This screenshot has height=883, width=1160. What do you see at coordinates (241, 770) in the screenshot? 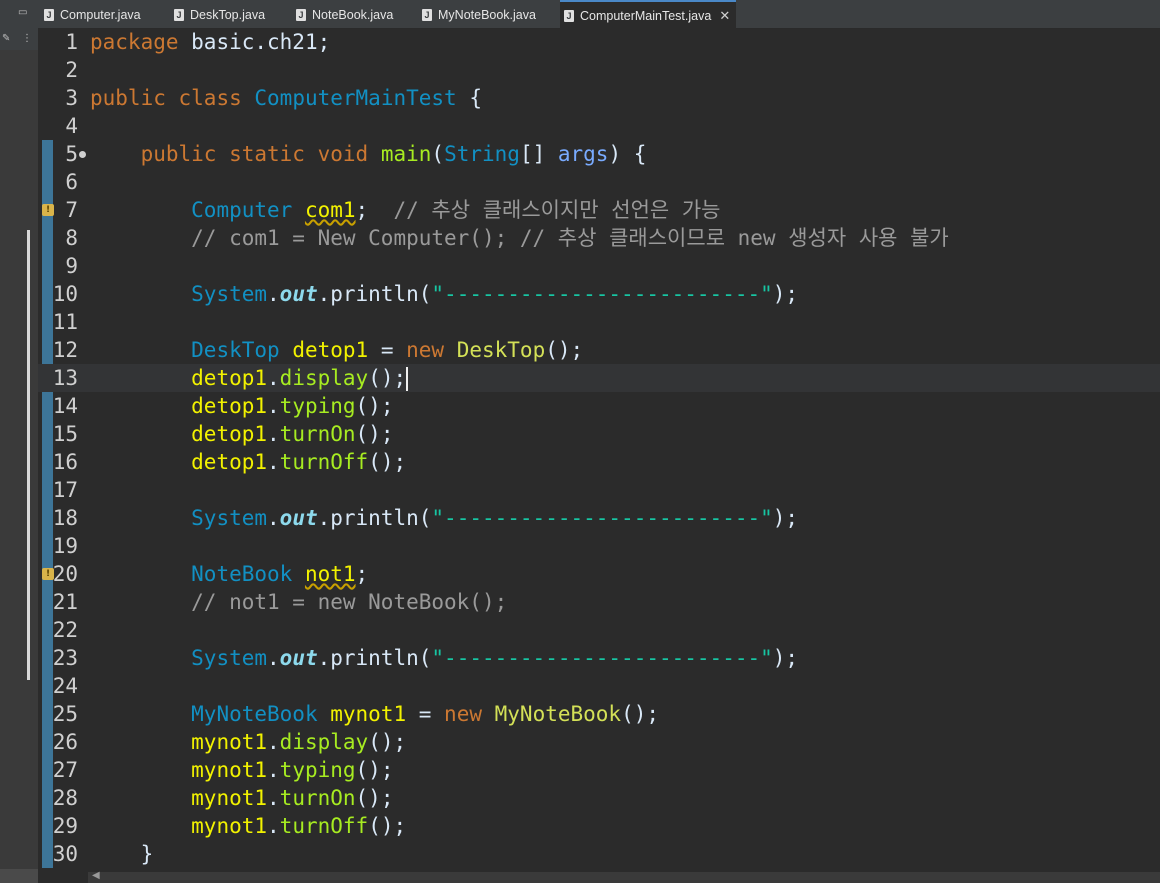
I see `code-text: mynot1.typing();` at bounding box center [241, 770].